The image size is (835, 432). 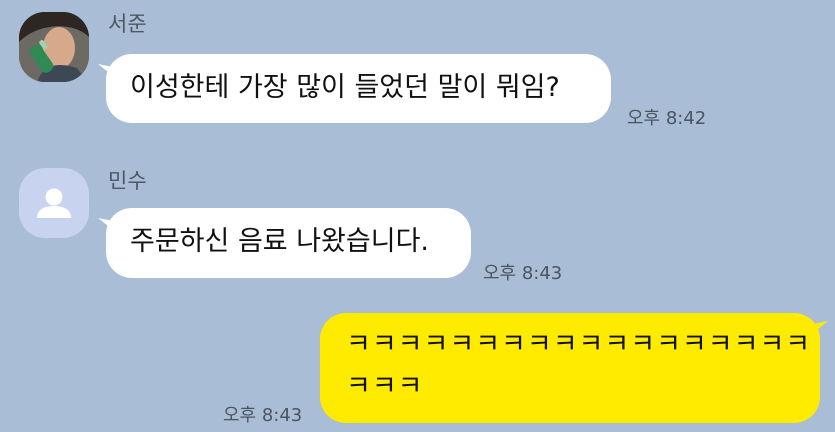 I want to click on sender-name: 민수, so click(x=127, y=181).